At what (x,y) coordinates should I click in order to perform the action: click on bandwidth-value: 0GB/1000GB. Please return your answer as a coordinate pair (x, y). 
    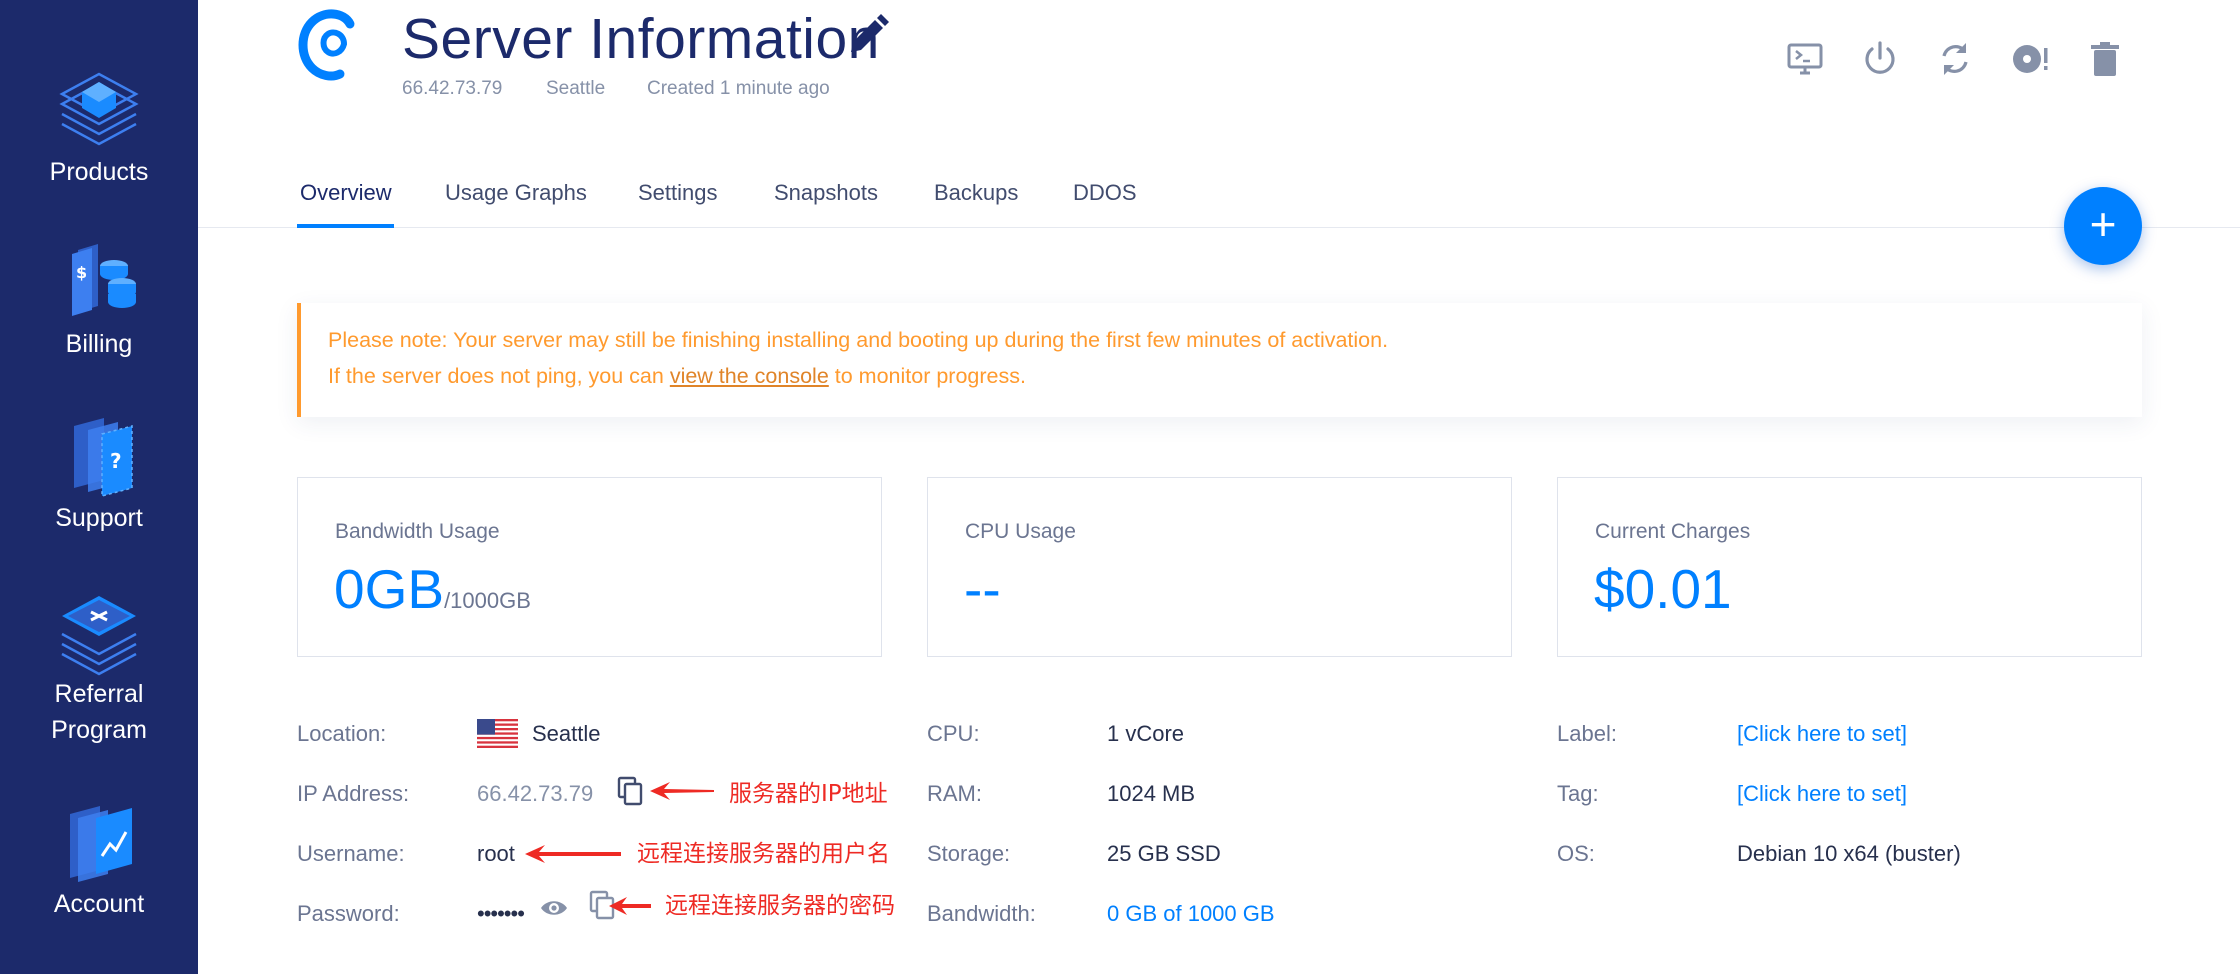
    Looking at the image, I should click on (432, 595).